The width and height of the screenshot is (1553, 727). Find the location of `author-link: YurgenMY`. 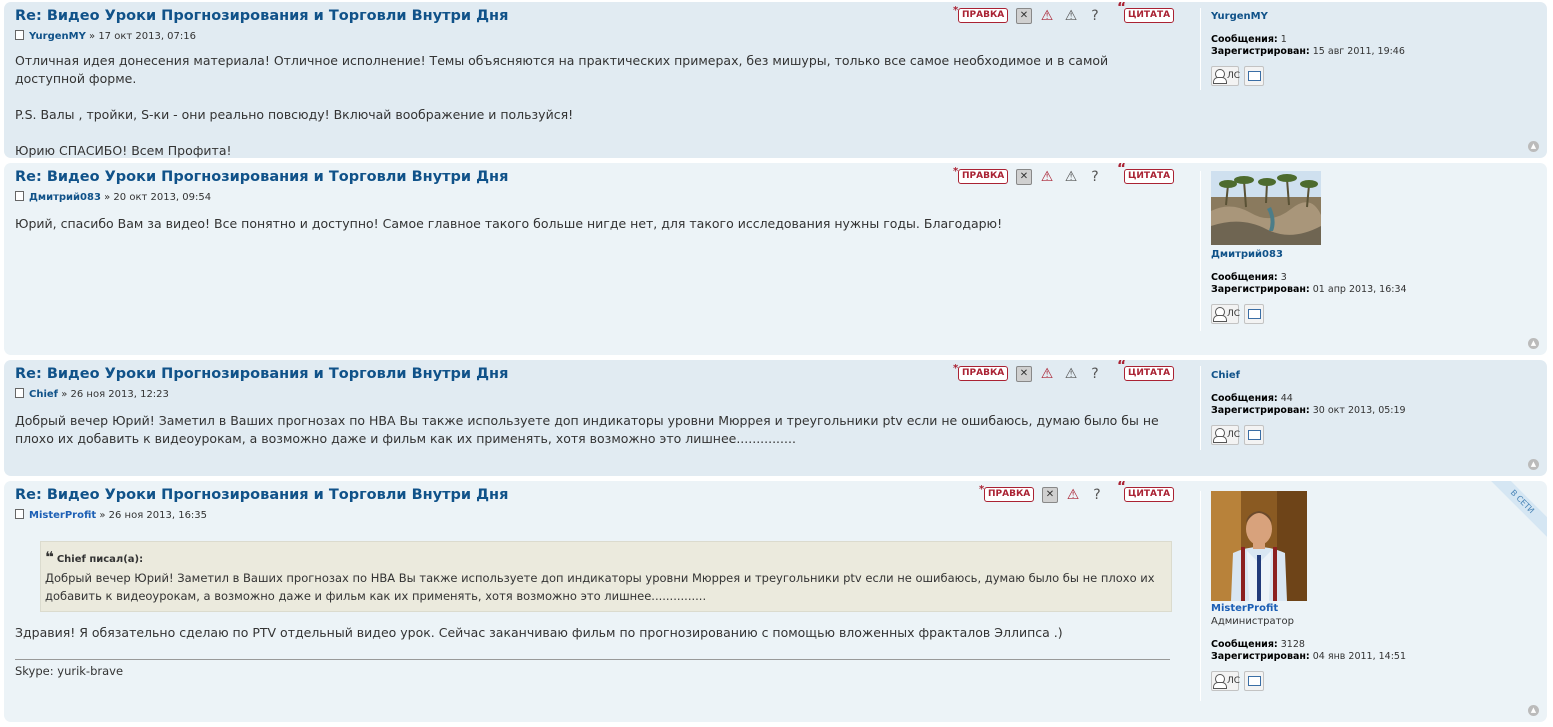

author-link: YurgenMY is located at coordinates (57, 36).